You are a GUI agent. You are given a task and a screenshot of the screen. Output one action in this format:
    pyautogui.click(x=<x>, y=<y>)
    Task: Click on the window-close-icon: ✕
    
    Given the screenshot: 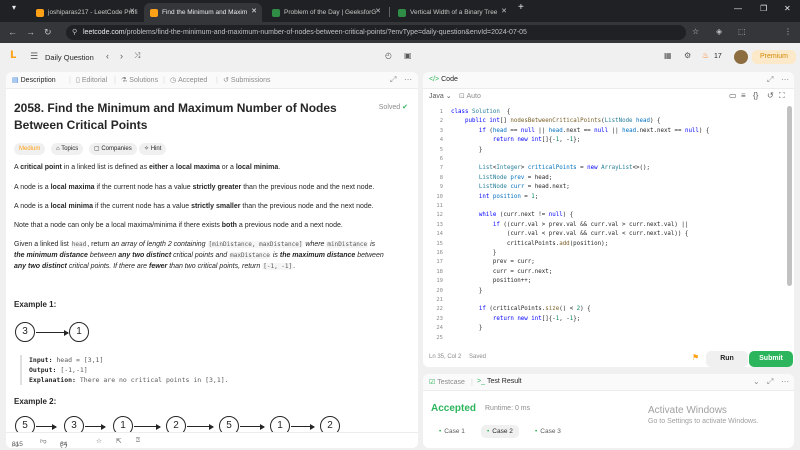 What is the action you would take?
    pyautogui.click(x=787, y=8)
    